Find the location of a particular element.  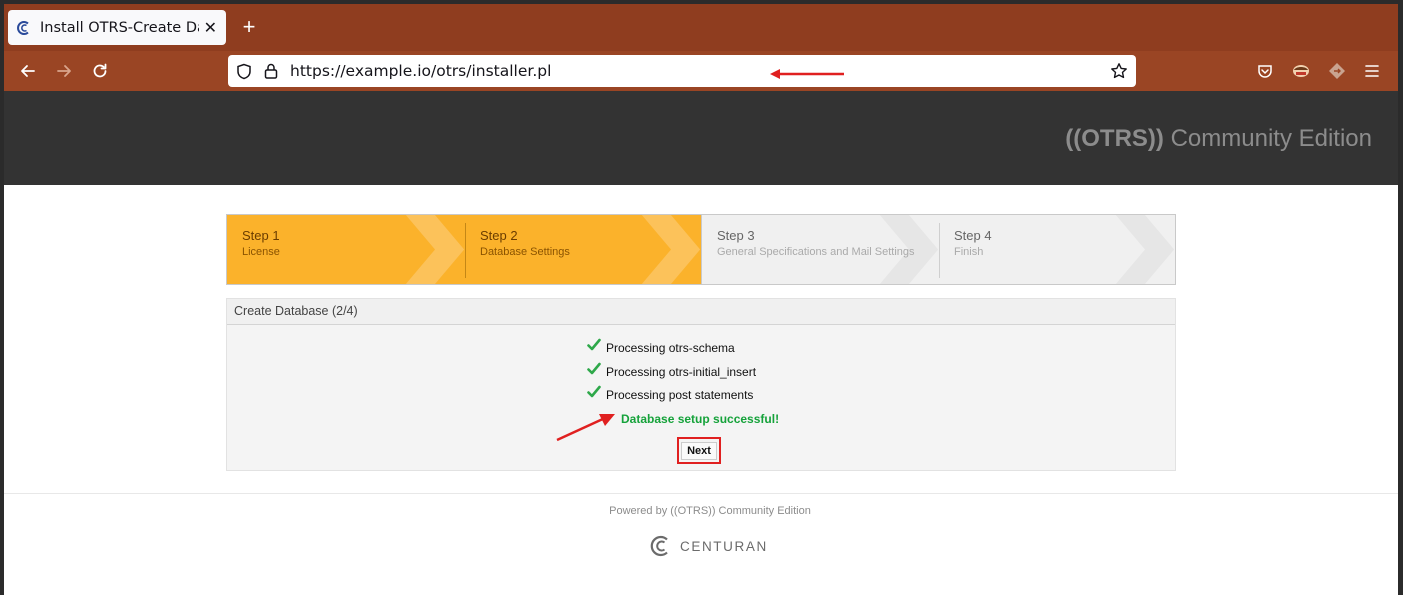

process-item: Processing post statements is located at coordinates (670, 393).